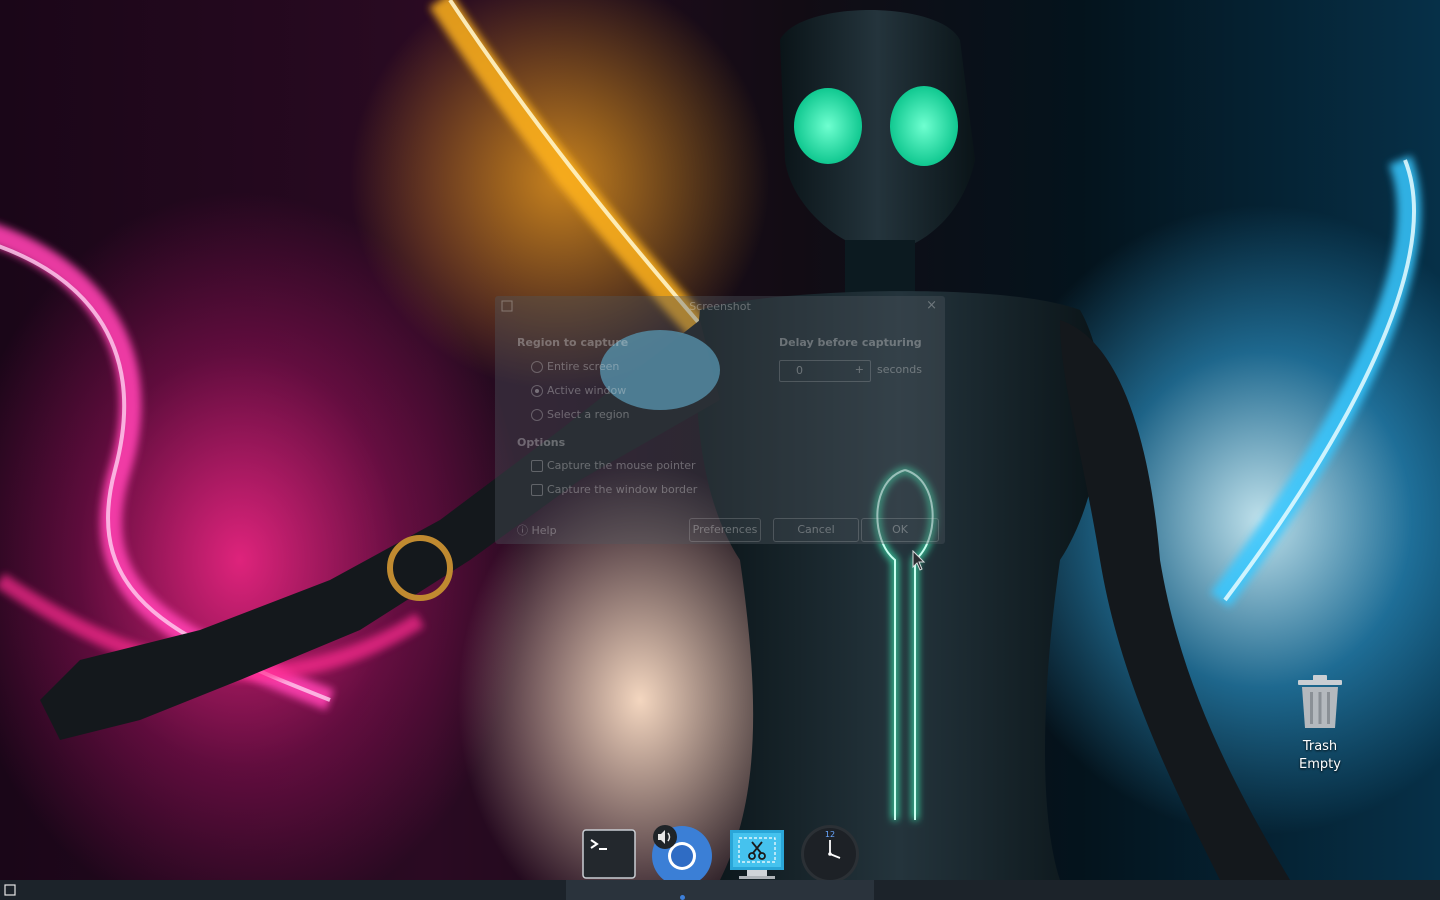 This screenshot has height=900, width=1440. What do you see at coordinates (541, 442) in the screenshot?
I see `options-heading: Options` at bounding box center [541, 442].